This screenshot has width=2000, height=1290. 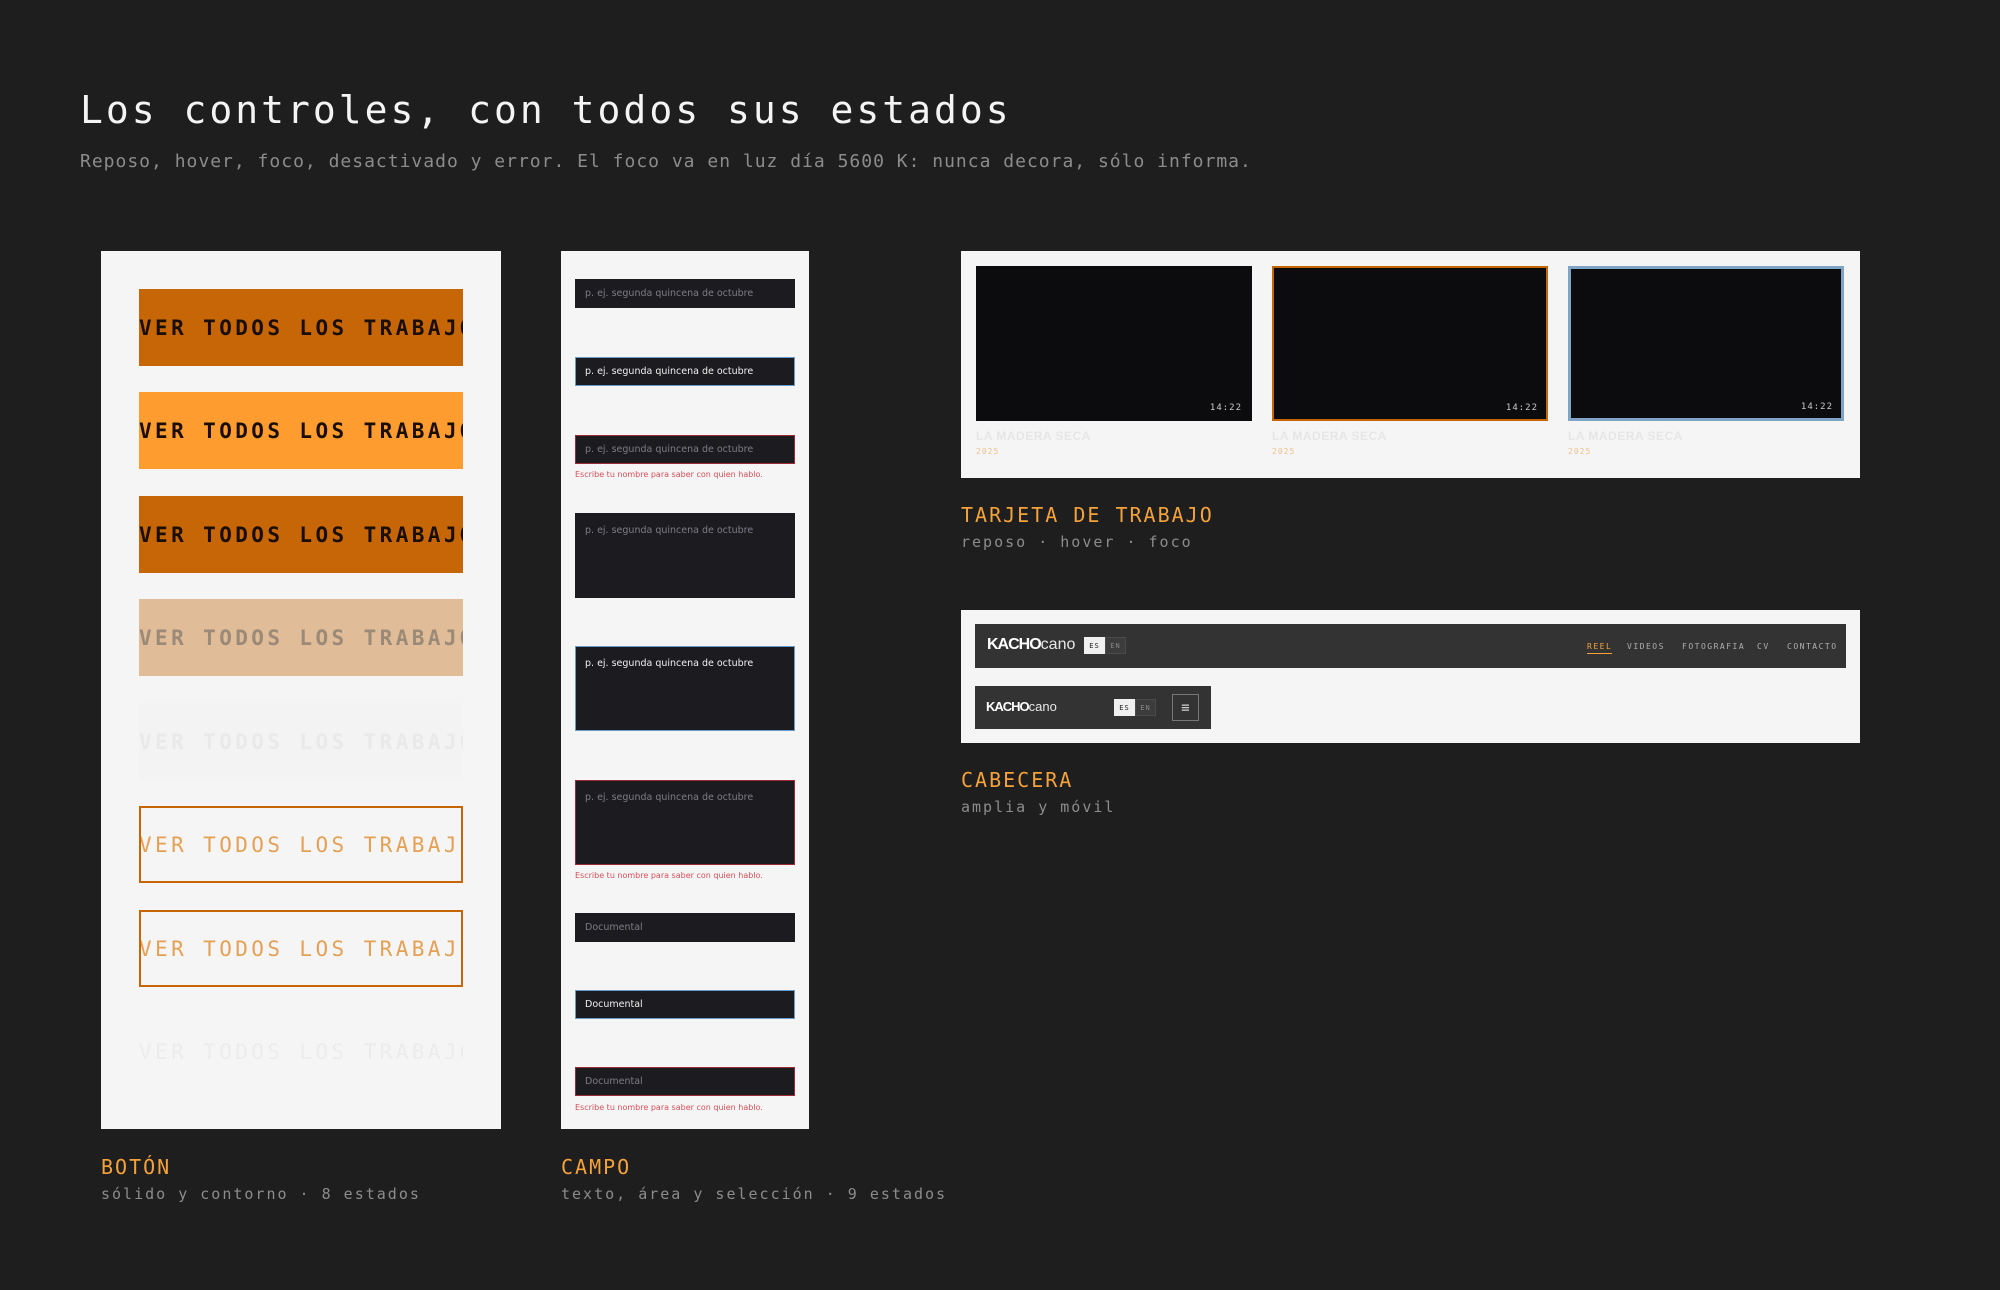 What do you see at coordinates (1115, 645) in the screenshot?
I see `lang-en-button: EN` at bounding box center [1115, 645].